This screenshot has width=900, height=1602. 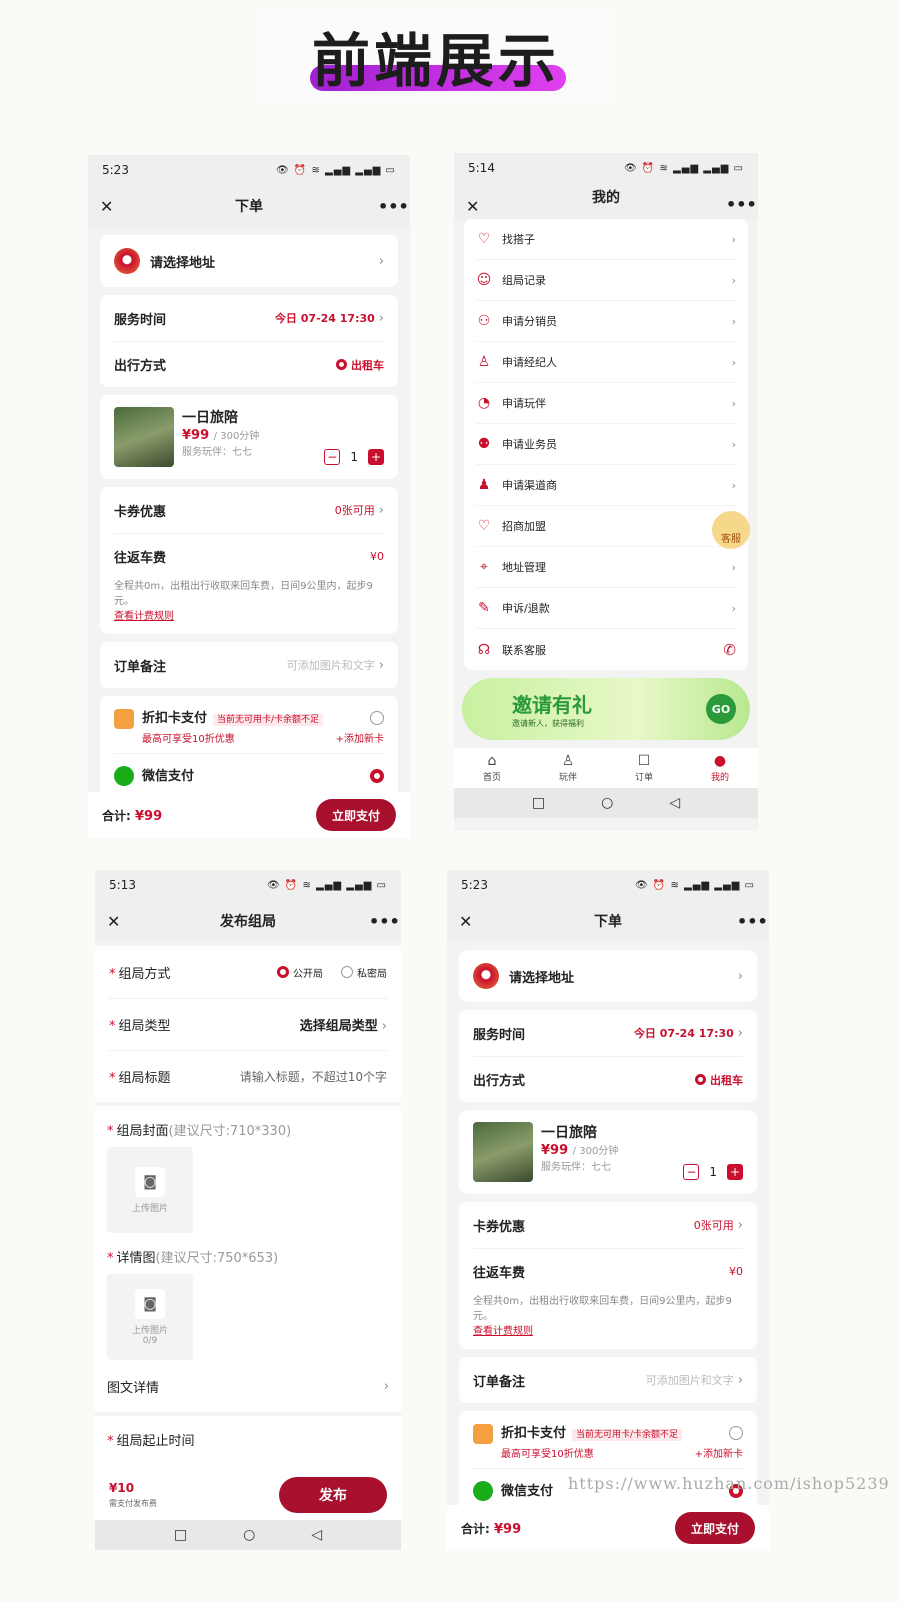 What do you see at coordinates (140, 667) in the screenshot?
I see `remark-label: 订单备注` at bounding box center [140, 667].